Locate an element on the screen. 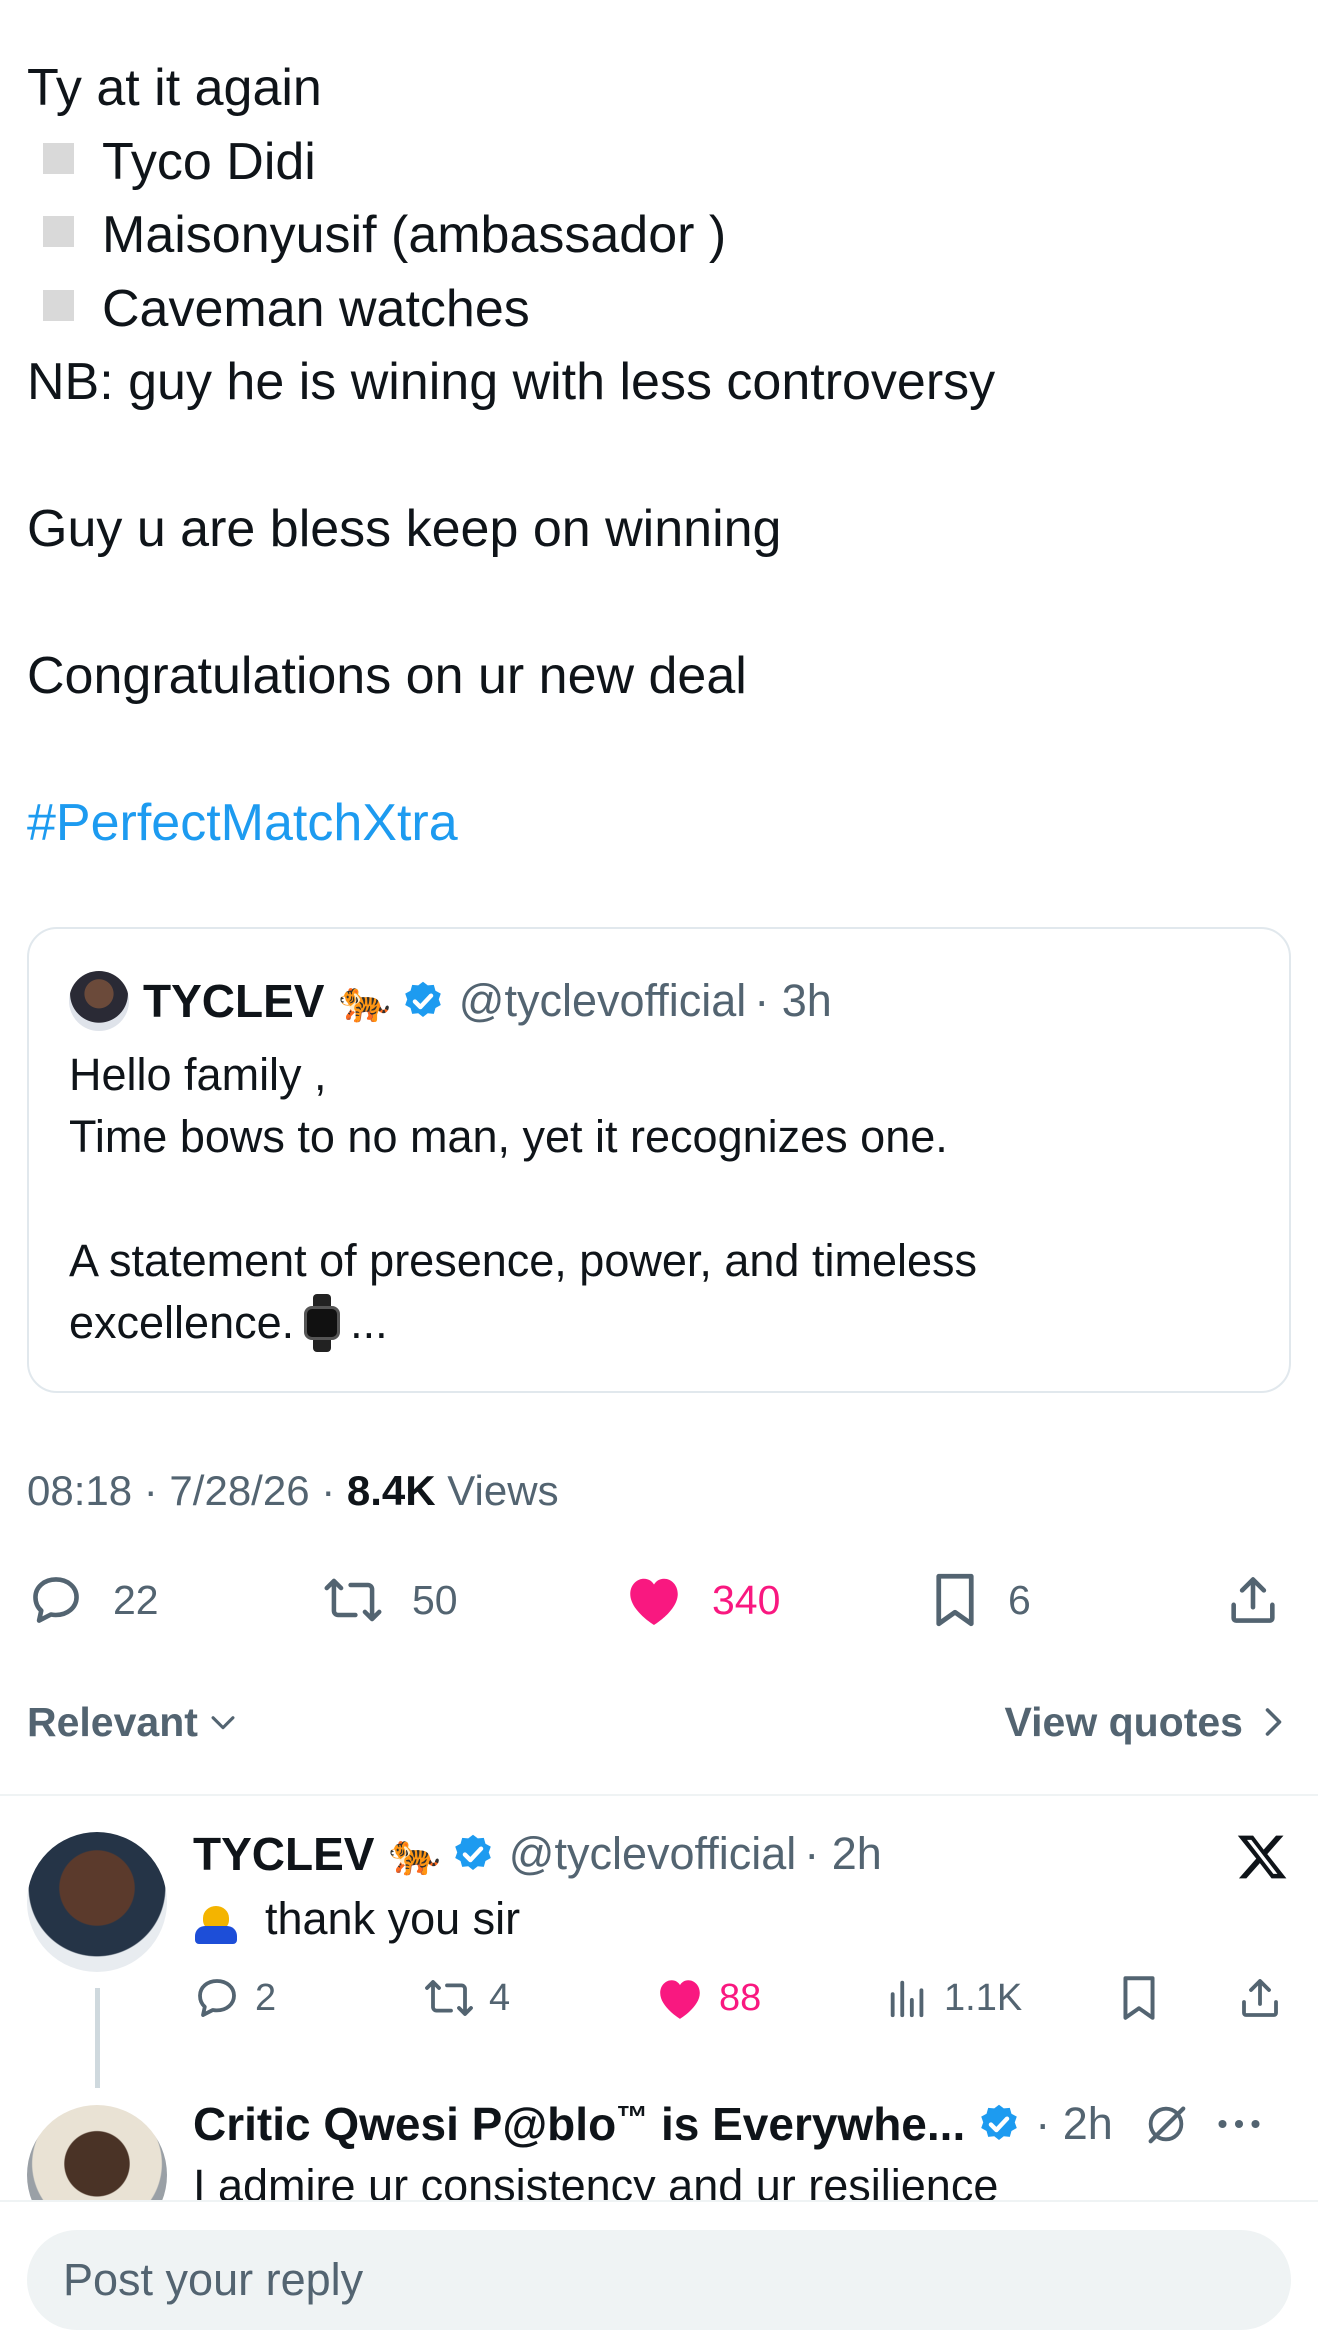 This screenshot has width=1318, height=2346. analytics-bars-icon is located at coordinates (907, 1999).